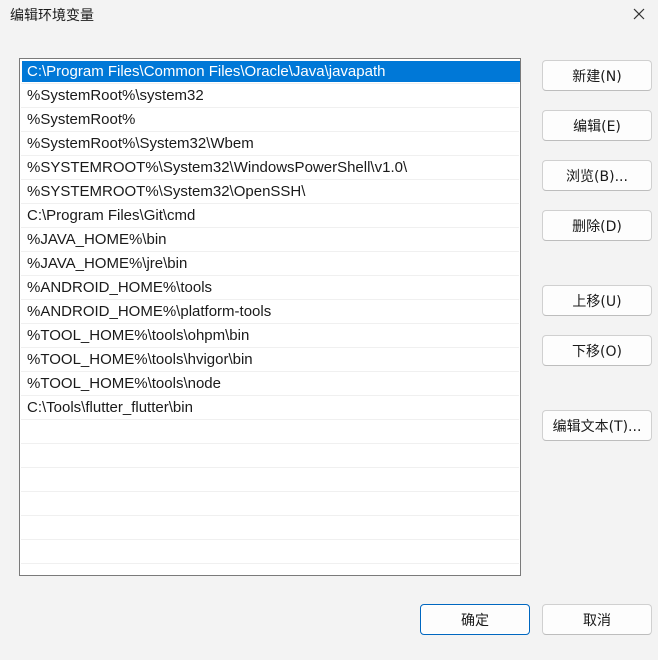 The height and width of the screenshot is (660, 658). I want to click on path-row: C:\Program Files\Git\cmd, so click(270, 216).